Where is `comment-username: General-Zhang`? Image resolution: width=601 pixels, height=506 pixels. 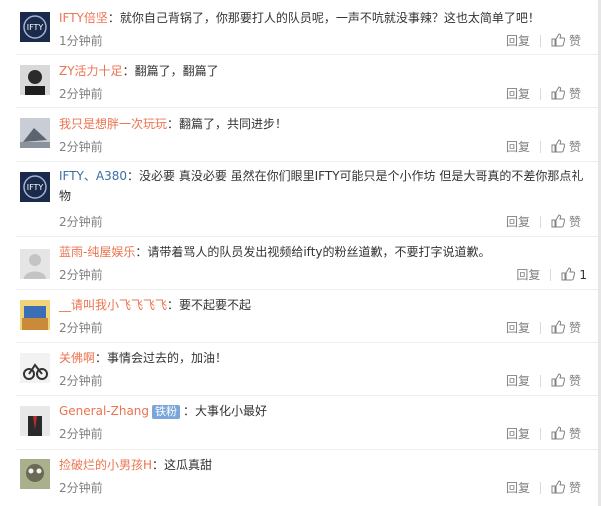 comment-username: General-Zhang is located at coordinates (104, 411).